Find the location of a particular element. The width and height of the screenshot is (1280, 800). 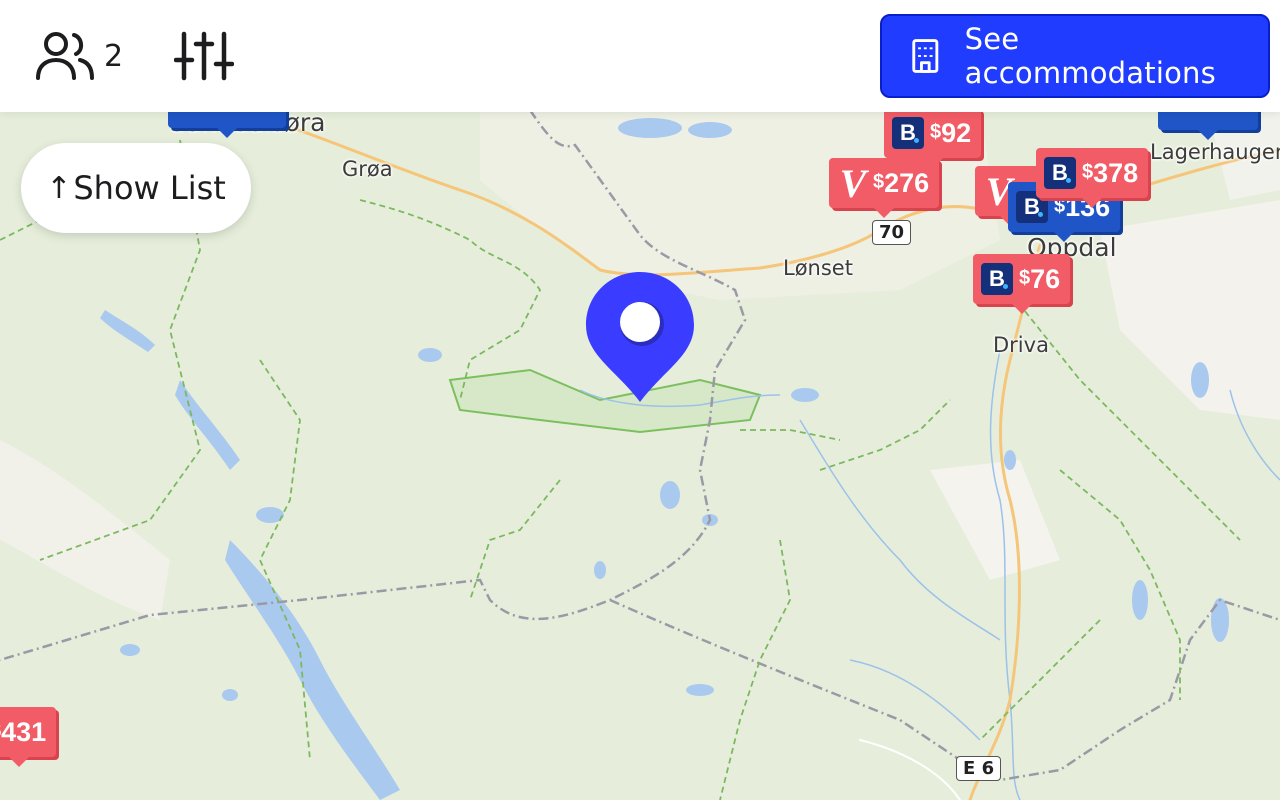

price-marker: B $378 is located at coordinates (1092, 178).